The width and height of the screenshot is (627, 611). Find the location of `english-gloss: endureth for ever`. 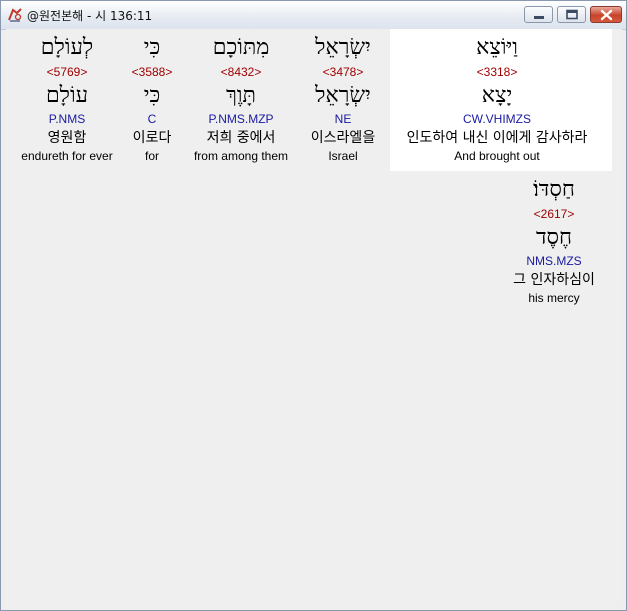

english-gloss: endureth for ever is located at coordinates (67, 156).